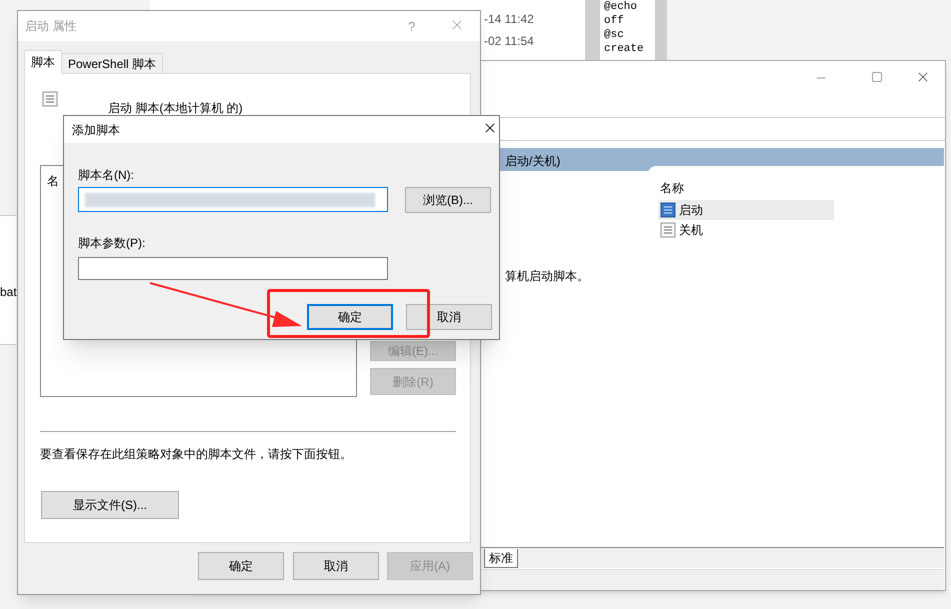 The height and width of the screenshot is (609, 951). I want to click on column-header: 名称, so click(672, 188).